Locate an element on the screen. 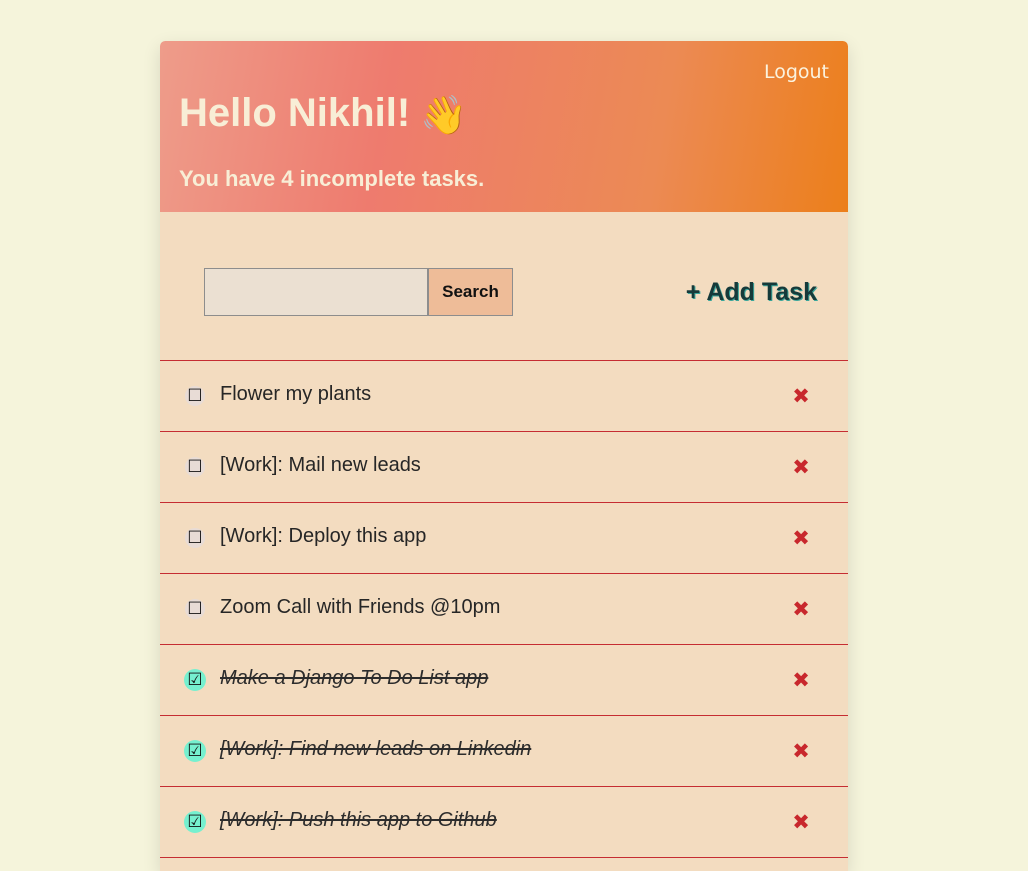  task-row: ☑ [Work]: Find new leads on Linkedin ✖ is located at coordinates (504, 751).